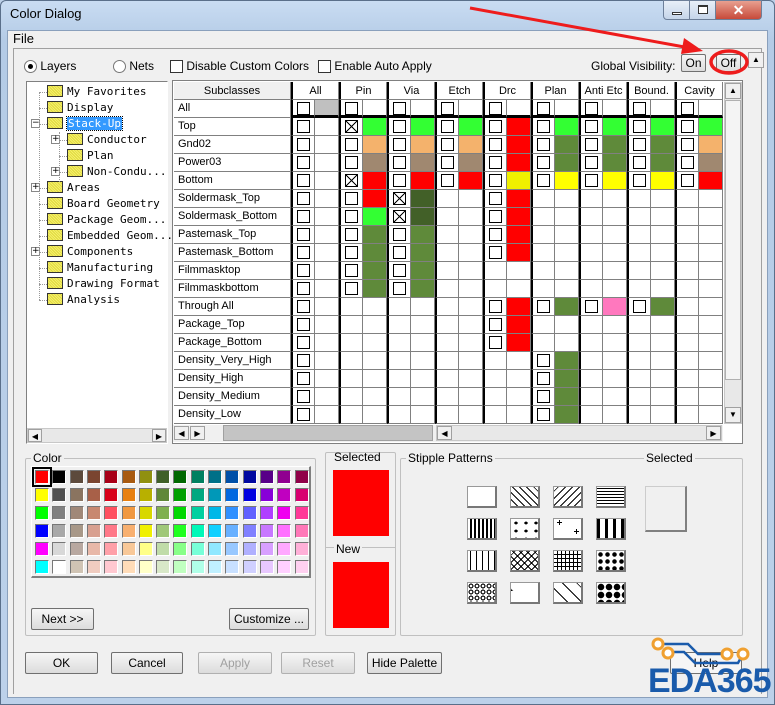 This screenshot has width=775, height=705. I want to click on stipple-triangles, so click(525, 529).